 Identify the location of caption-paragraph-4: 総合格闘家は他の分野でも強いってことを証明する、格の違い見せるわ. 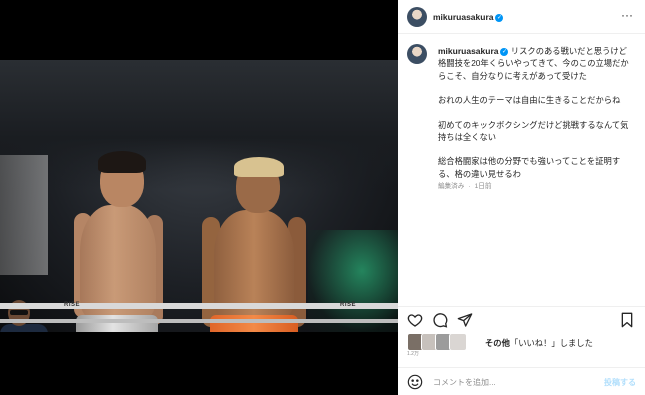
(529, 167).